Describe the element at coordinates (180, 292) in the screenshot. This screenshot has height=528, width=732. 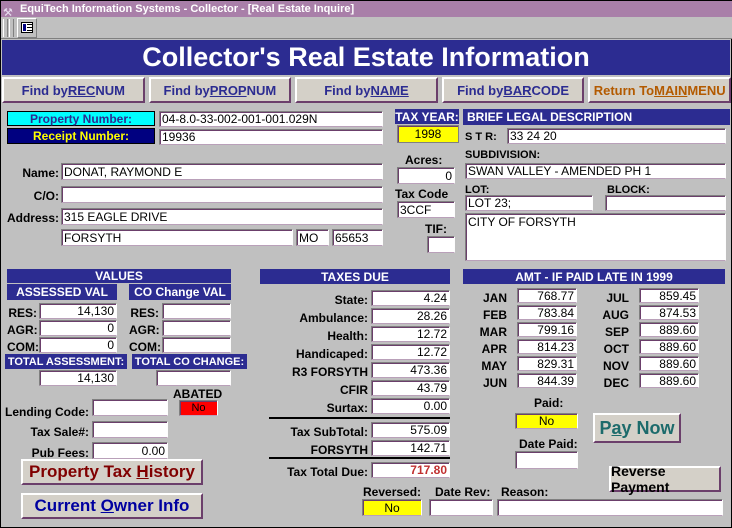
I see `co-change-val-header: CO Change VAL` at that location.